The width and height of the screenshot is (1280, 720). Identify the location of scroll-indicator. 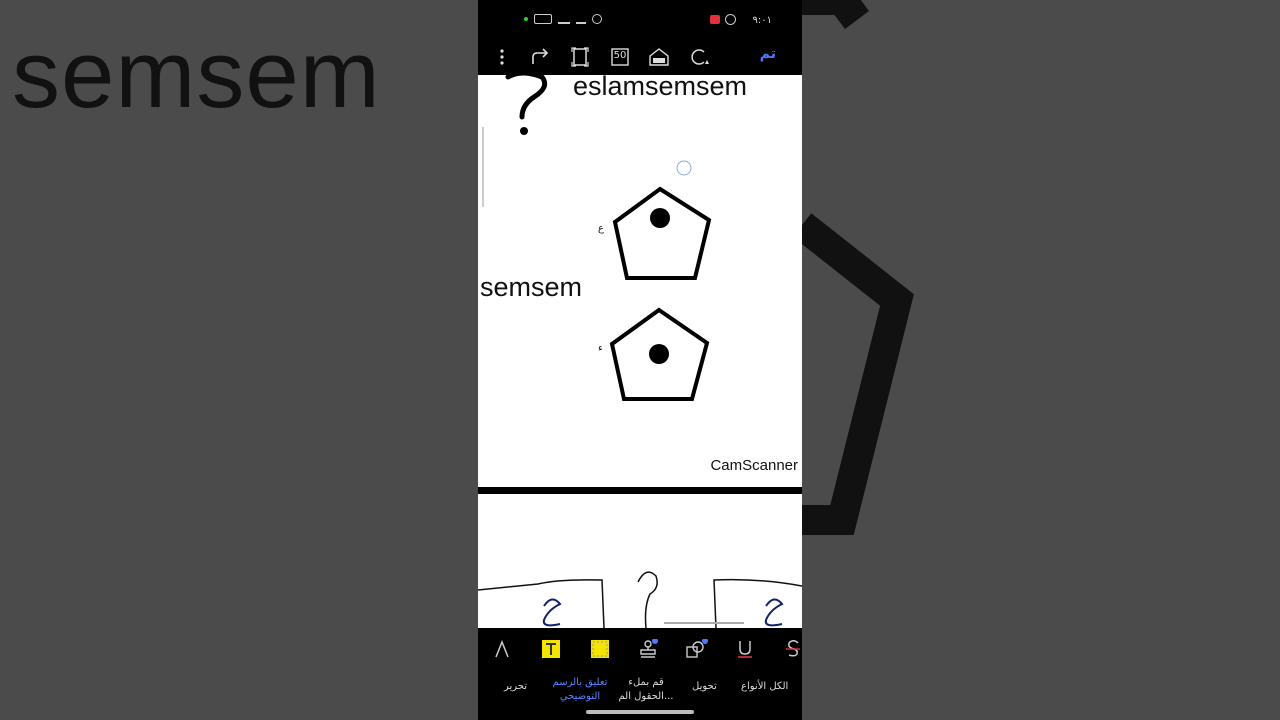
(483, 167).